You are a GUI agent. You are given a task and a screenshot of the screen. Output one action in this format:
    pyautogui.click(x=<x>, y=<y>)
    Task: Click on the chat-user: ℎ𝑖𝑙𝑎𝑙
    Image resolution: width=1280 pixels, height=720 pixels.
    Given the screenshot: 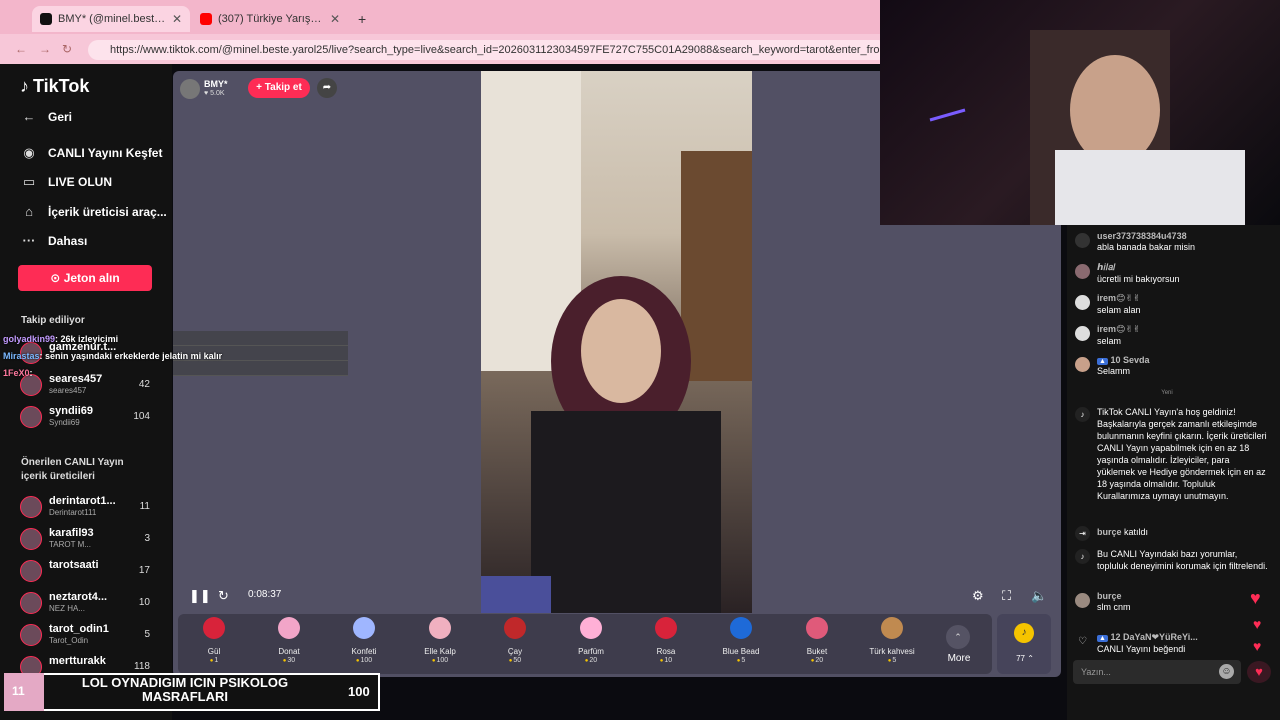 What is the action you would take?
    pyautogui.click(x=1183, y=267)
    